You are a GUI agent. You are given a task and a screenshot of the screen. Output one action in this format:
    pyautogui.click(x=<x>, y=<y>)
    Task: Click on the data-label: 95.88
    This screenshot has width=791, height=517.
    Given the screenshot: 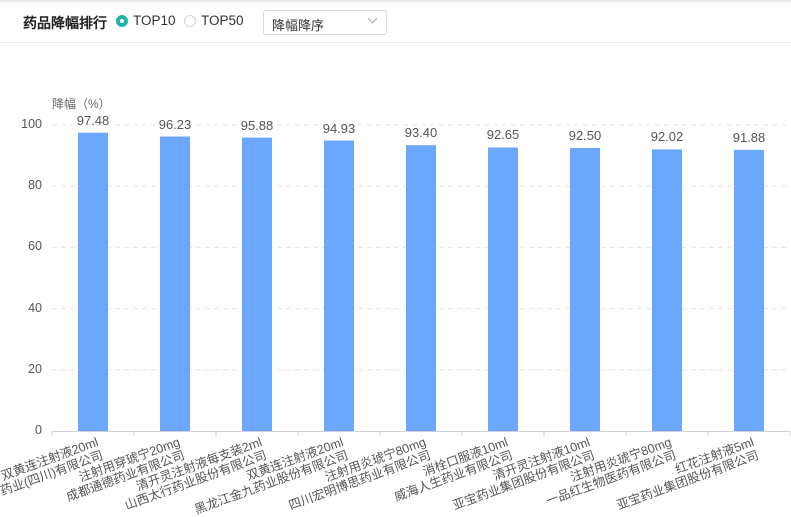 What is the action you would take?
    pyautogui.click(x=257, y=125)
    